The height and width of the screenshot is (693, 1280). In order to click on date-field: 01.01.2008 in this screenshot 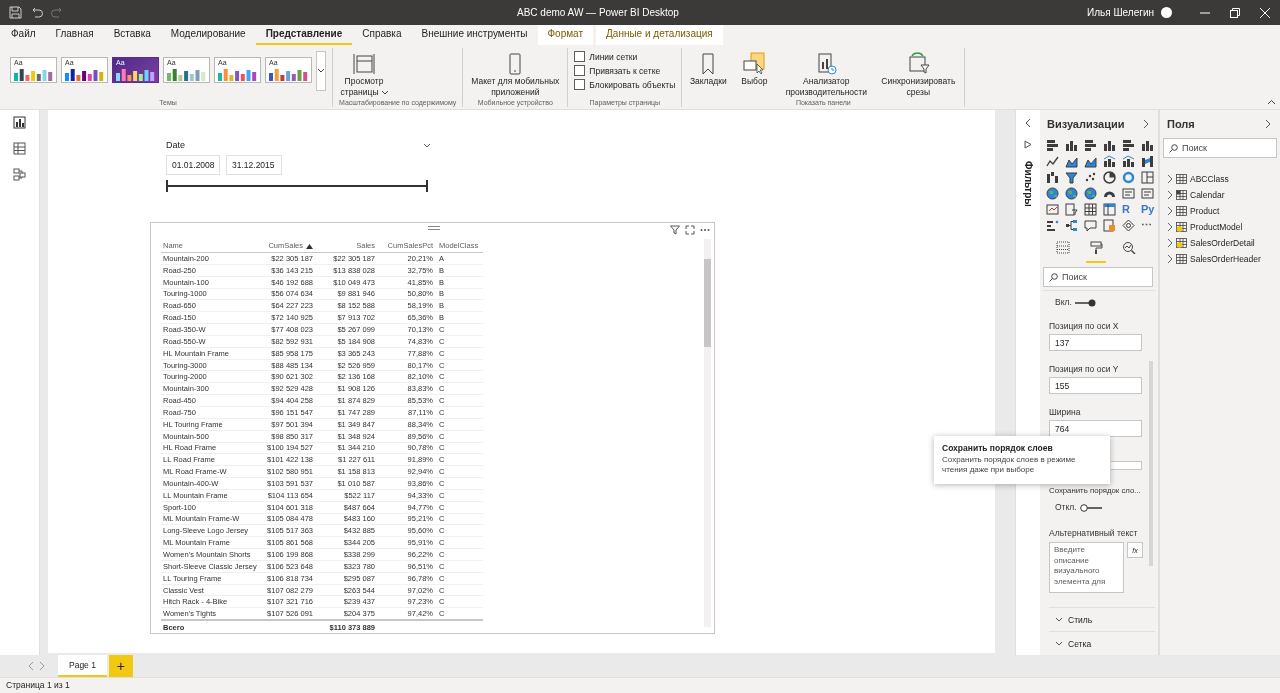, I will do `click(193, 165)`.